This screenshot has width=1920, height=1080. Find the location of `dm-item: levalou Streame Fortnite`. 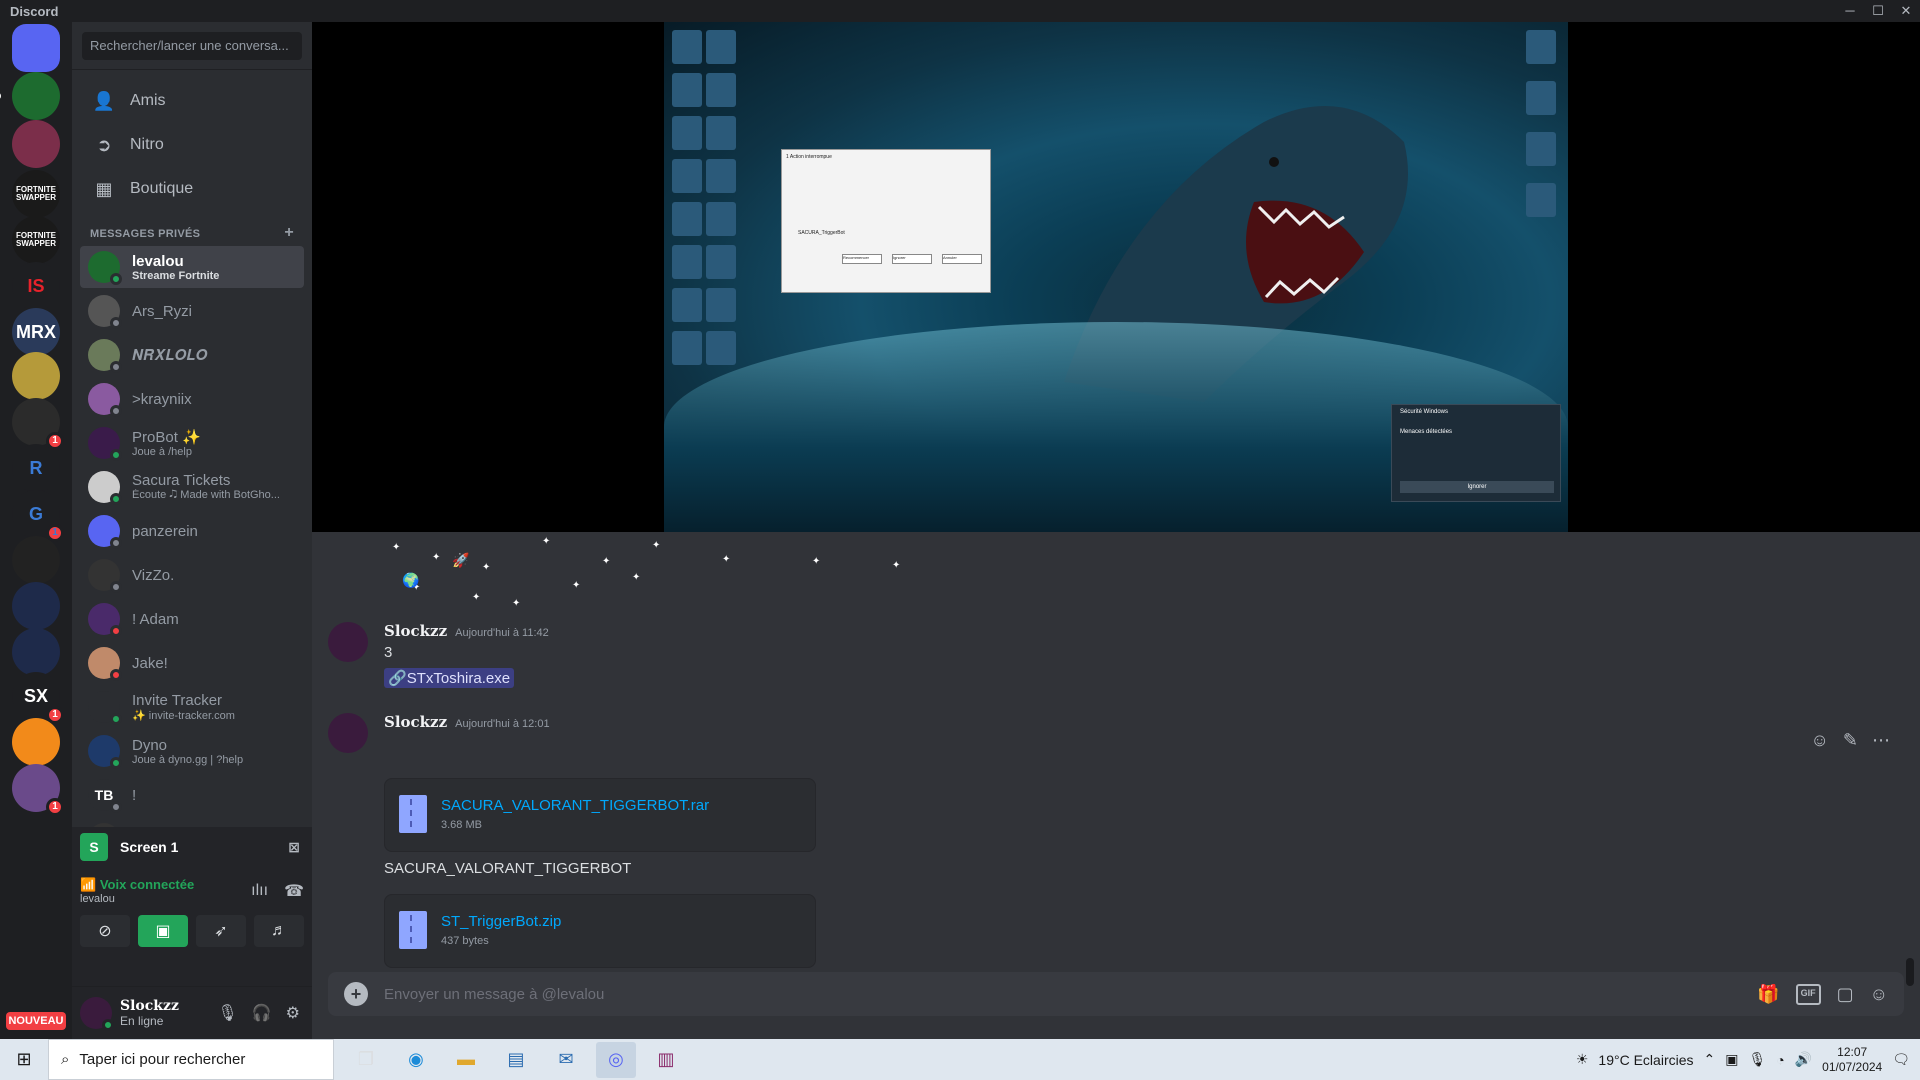

dm-item: levalou Streame Fortnite is located at coordinates (192, 267).